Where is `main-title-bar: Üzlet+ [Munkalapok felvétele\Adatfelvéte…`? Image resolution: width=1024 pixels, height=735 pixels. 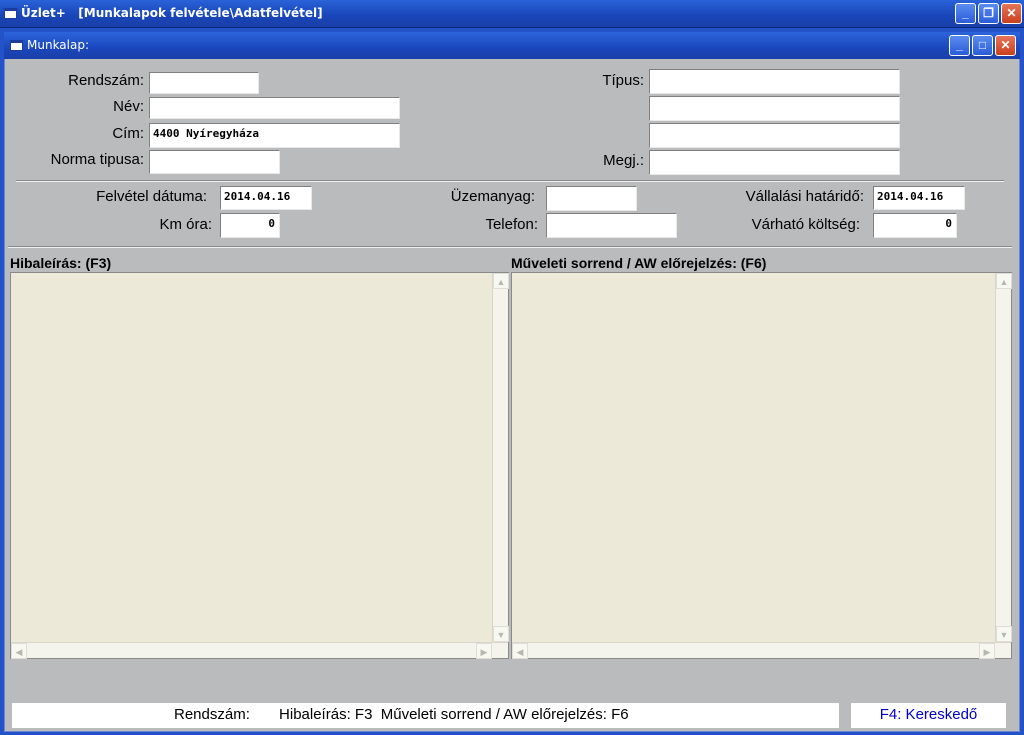 main-title-bar: Üzlet+ [Munkalapok felvétele\Adatfelvéte… is located at coordinates (512, 14).